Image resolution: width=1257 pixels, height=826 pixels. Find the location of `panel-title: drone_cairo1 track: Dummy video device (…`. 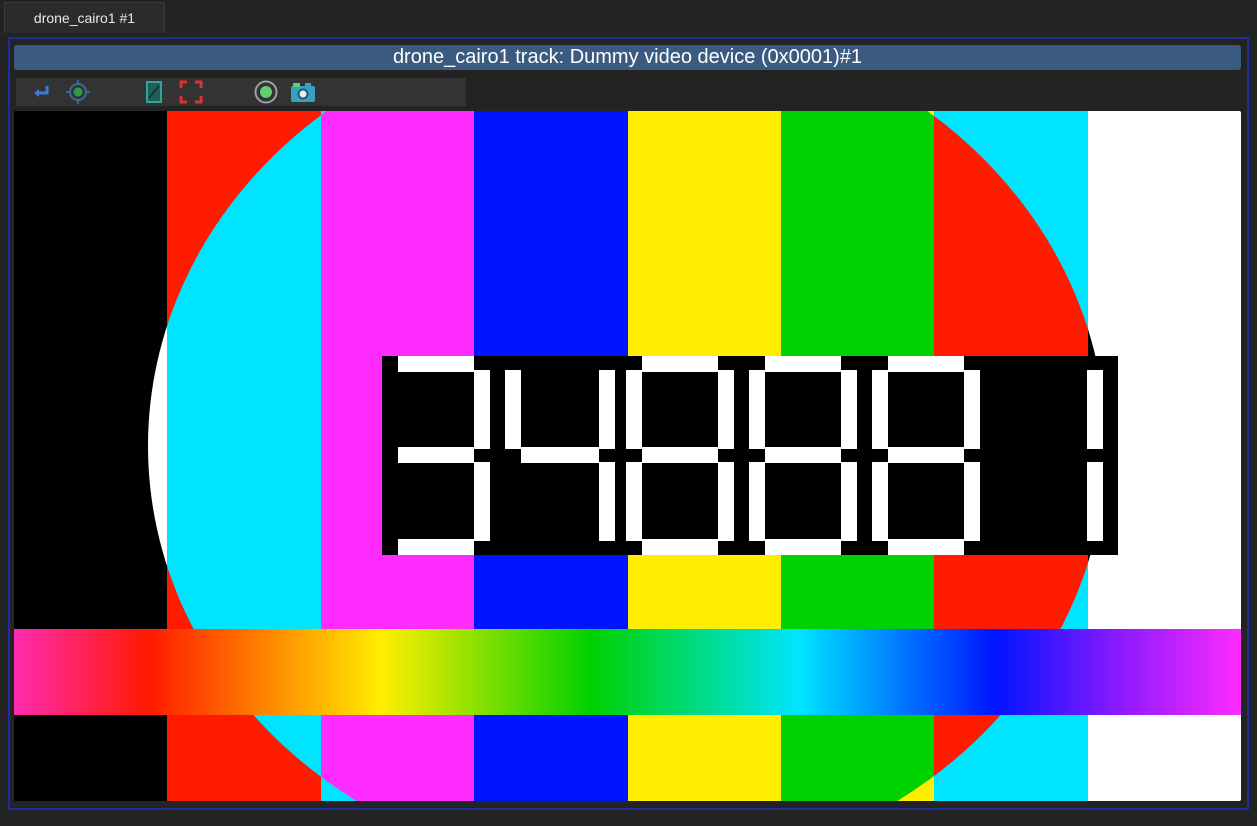

panel-title: drone_cairo1 track: Dummy video device (… is located at coordinates (627, 57).